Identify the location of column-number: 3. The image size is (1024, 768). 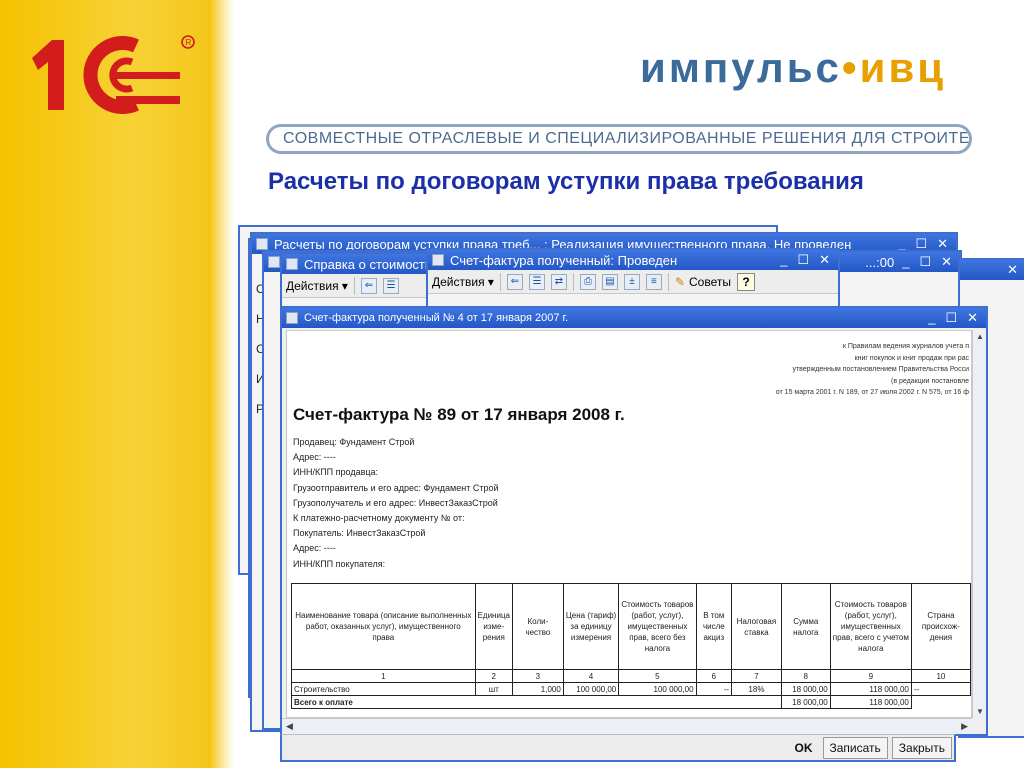
(537, 676).